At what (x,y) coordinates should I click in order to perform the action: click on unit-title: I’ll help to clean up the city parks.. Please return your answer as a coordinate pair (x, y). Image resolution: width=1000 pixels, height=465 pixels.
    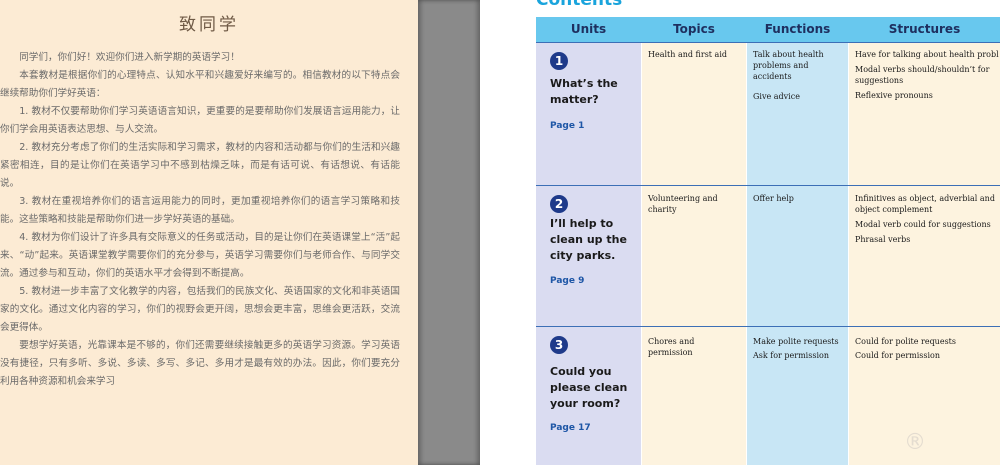
    Looking at the image, I should click on (594, 240).